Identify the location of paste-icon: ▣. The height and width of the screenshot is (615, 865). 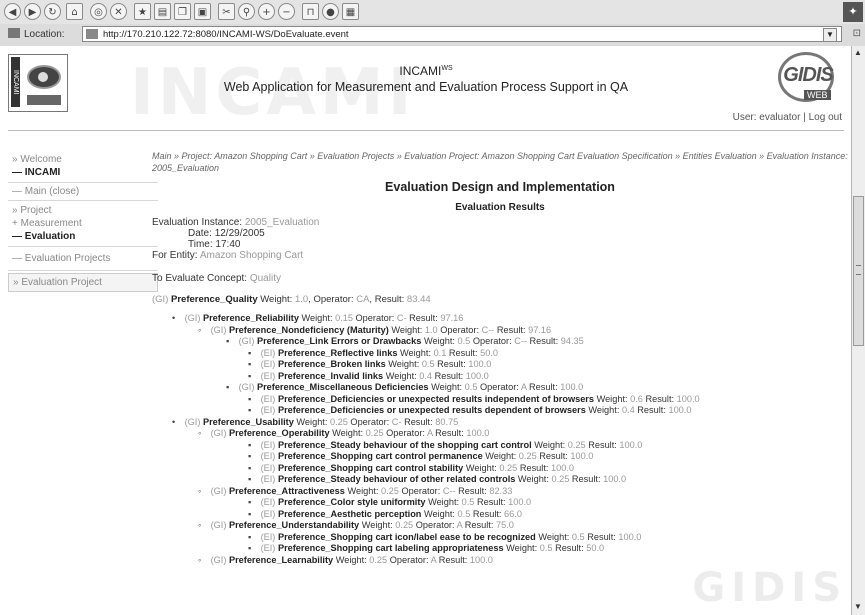
(202, 11).